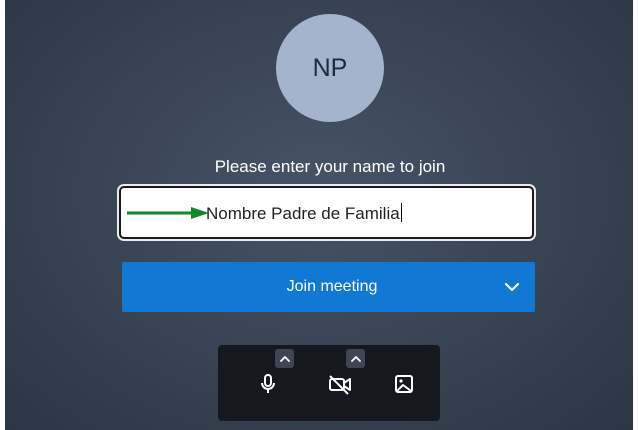 The height and width of the screenshot is (430, 638). Describe the element at coordinates (512, 289) in the screenshot. I see `chevron-down-icon` at that location.